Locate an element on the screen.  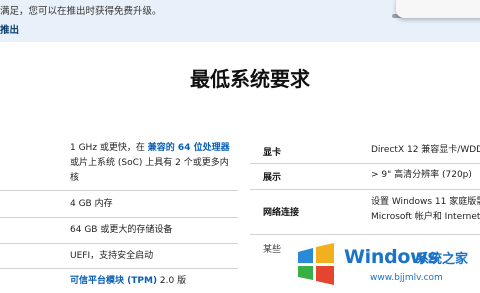
processor-requirement: 1 GHz 或更快，在 兼容的 64 位处理器 is located at coordinates (150, 148).